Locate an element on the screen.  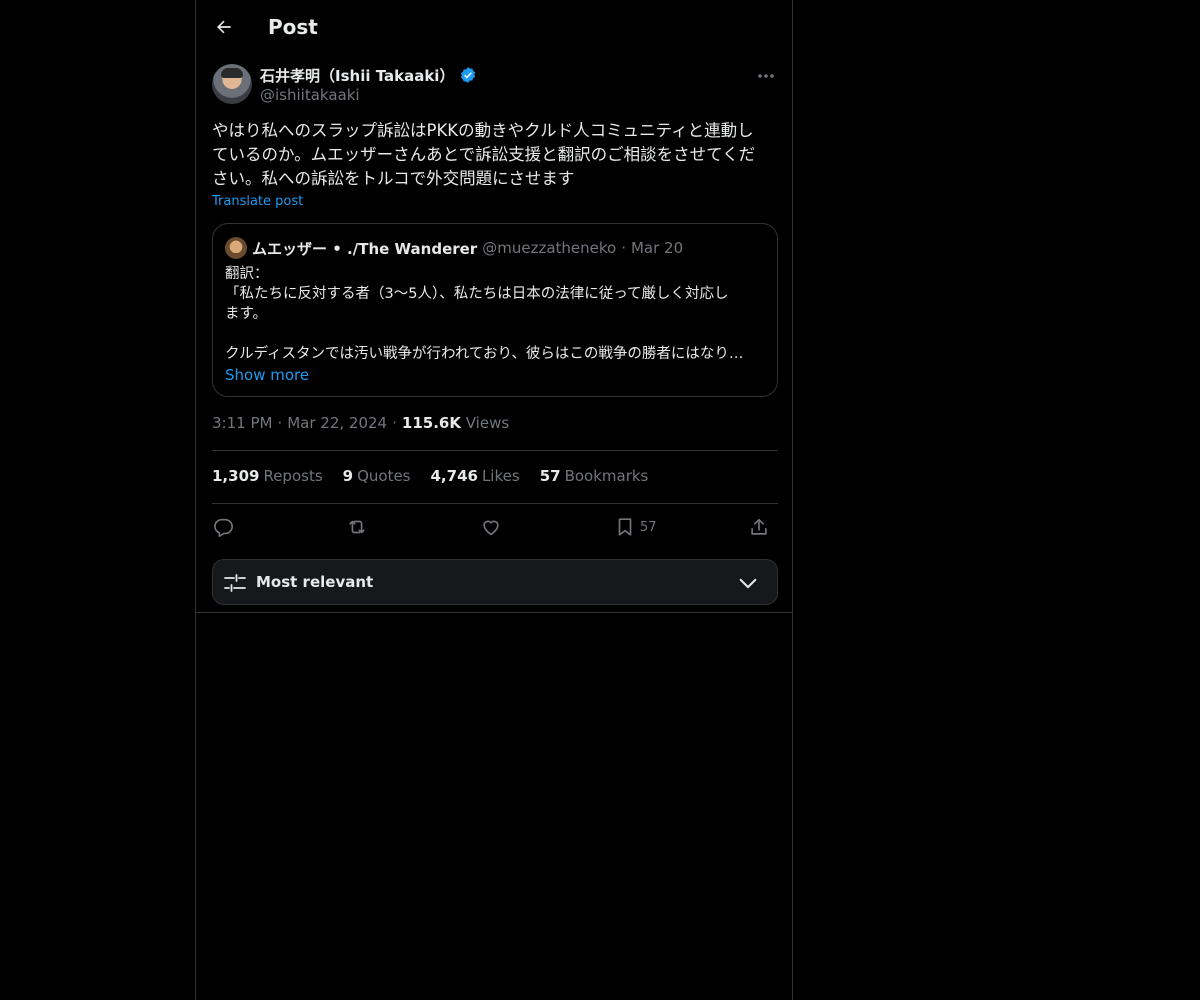
post-text-line: ているのか。ムエッザーさんあとで訴訟支援と翻訳のご相談をさせてくだ is located at coordinates (484, 154).